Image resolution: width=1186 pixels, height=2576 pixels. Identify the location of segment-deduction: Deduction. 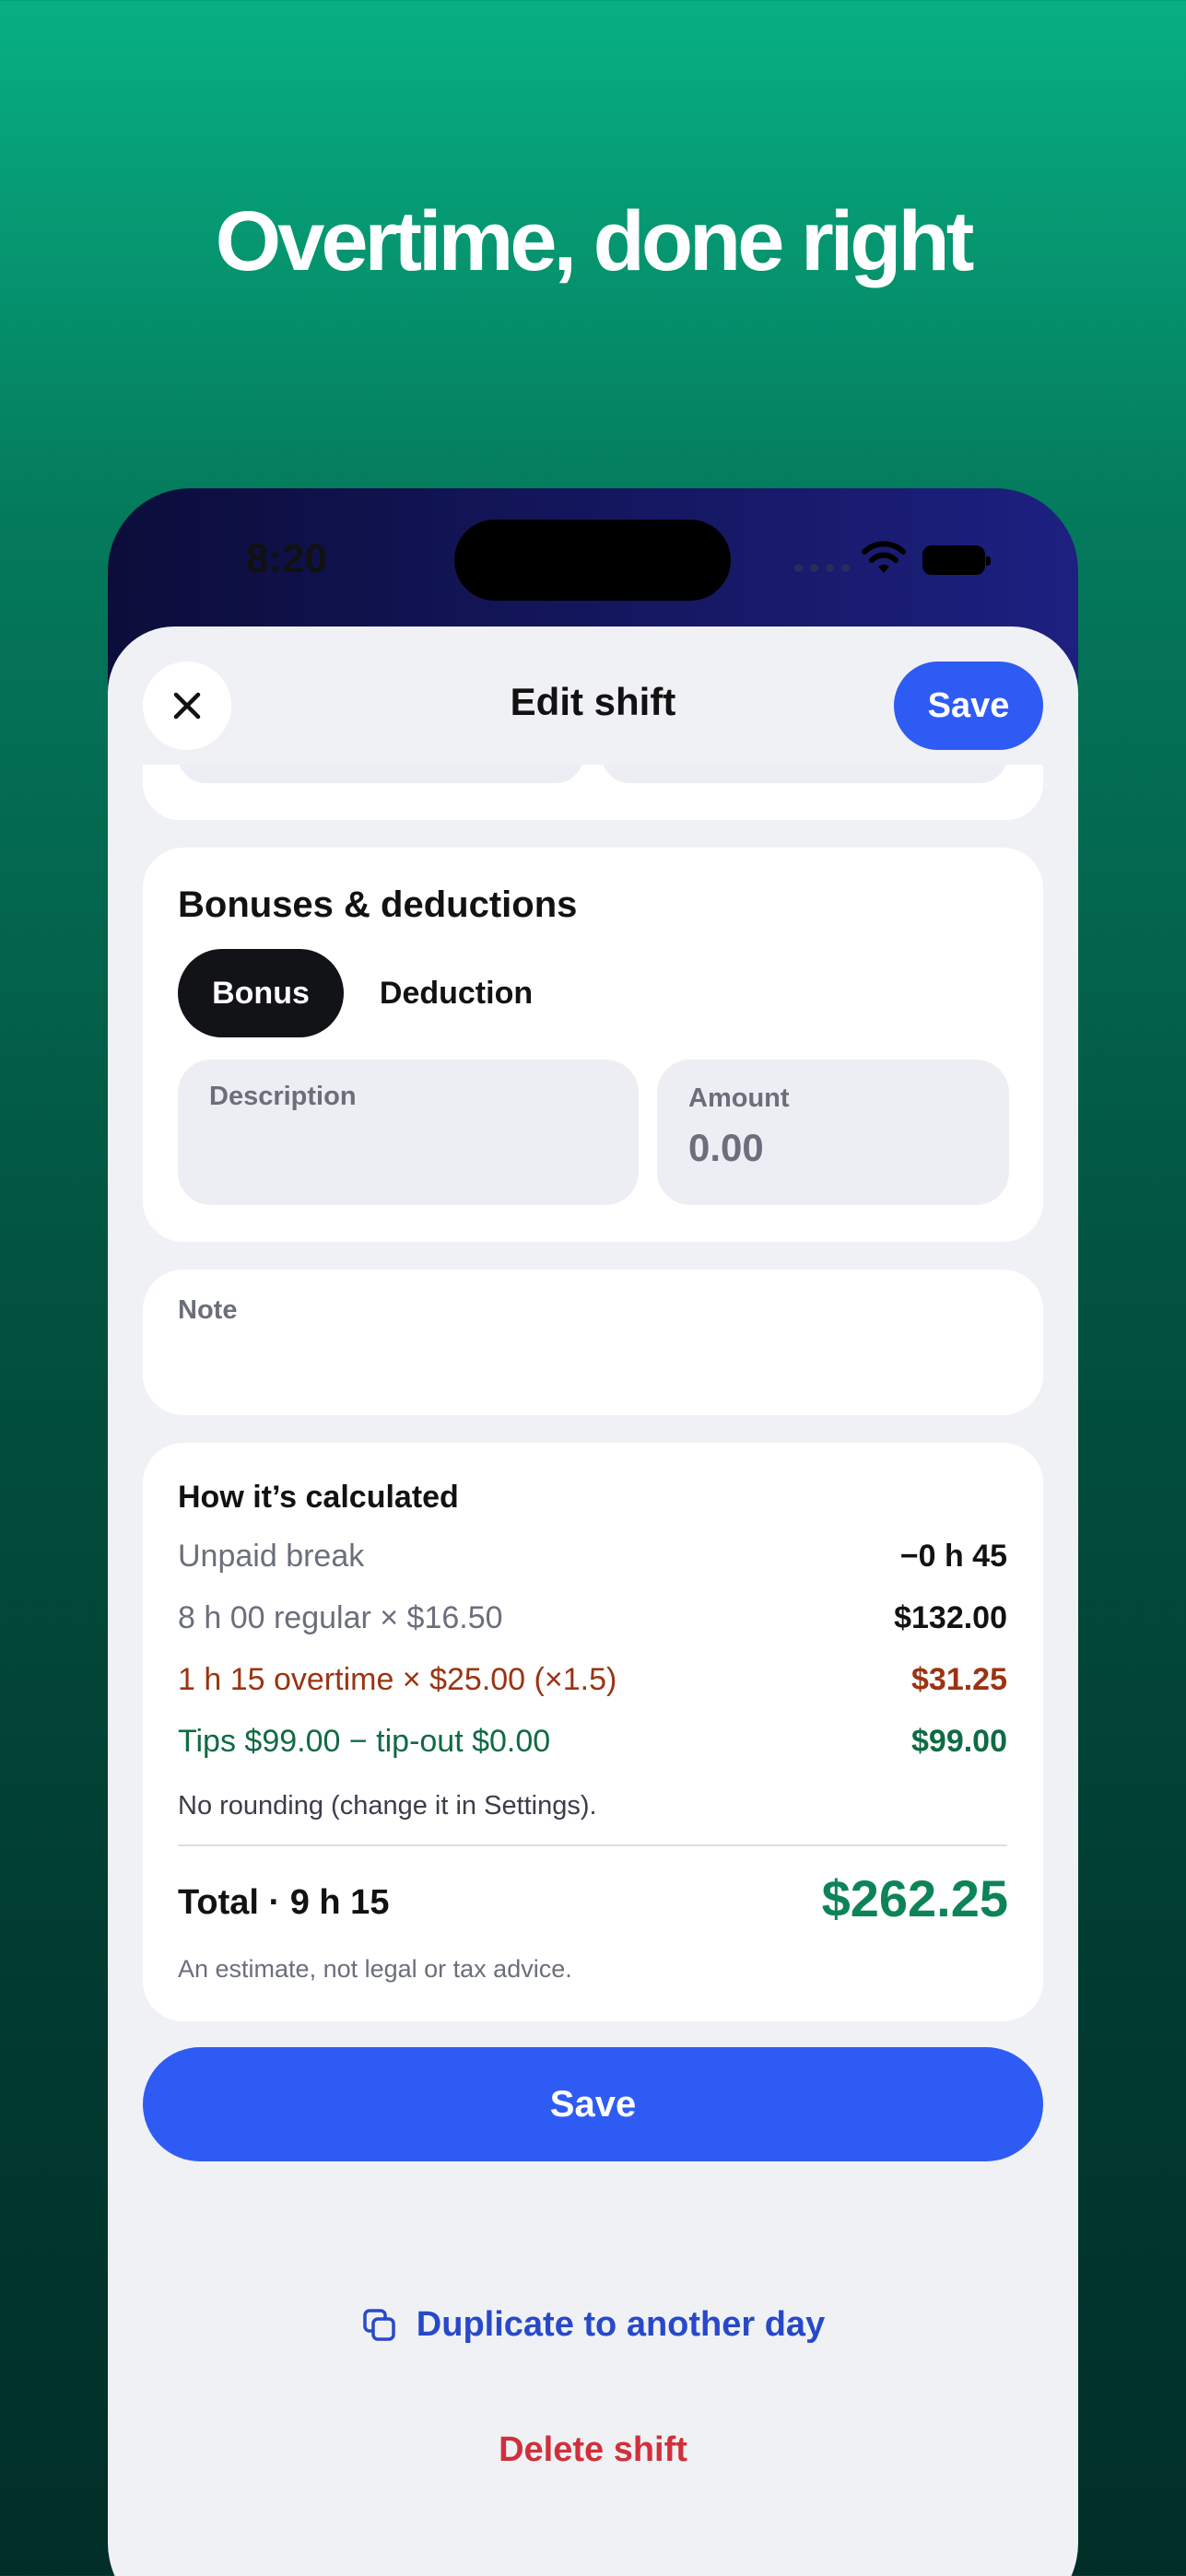
(456, 993).